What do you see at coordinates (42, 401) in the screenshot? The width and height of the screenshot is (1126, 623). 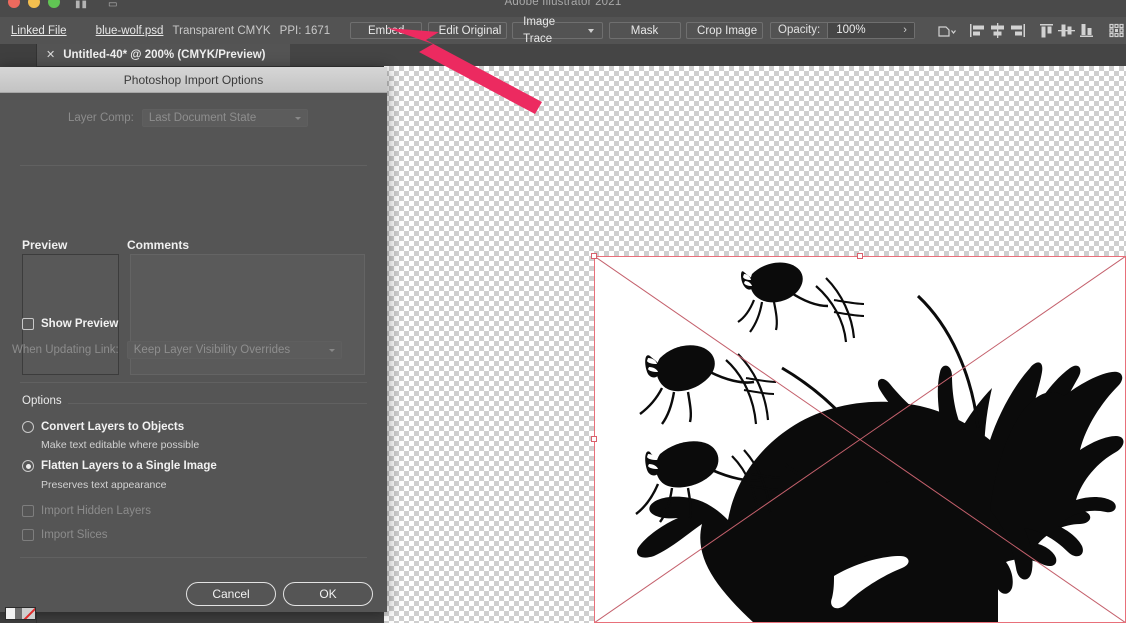 I see `options-header: Options` at bounding box center [42, 401].